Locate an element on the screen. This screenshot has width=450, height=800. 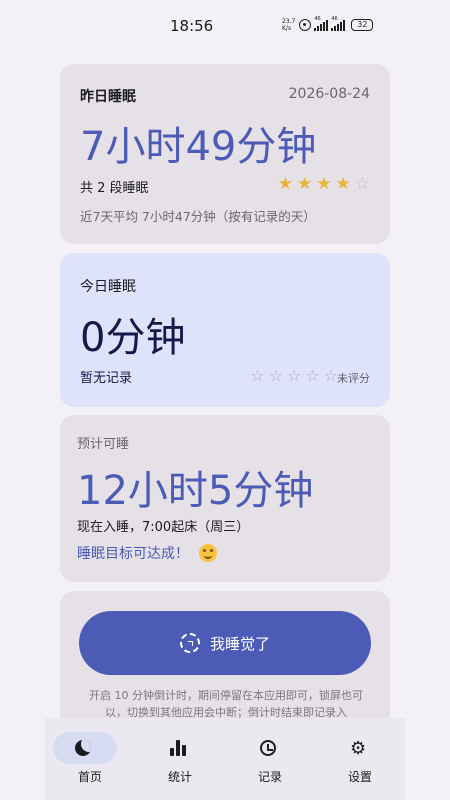
status-time: 18:56 is located at coordinates (192, 26).